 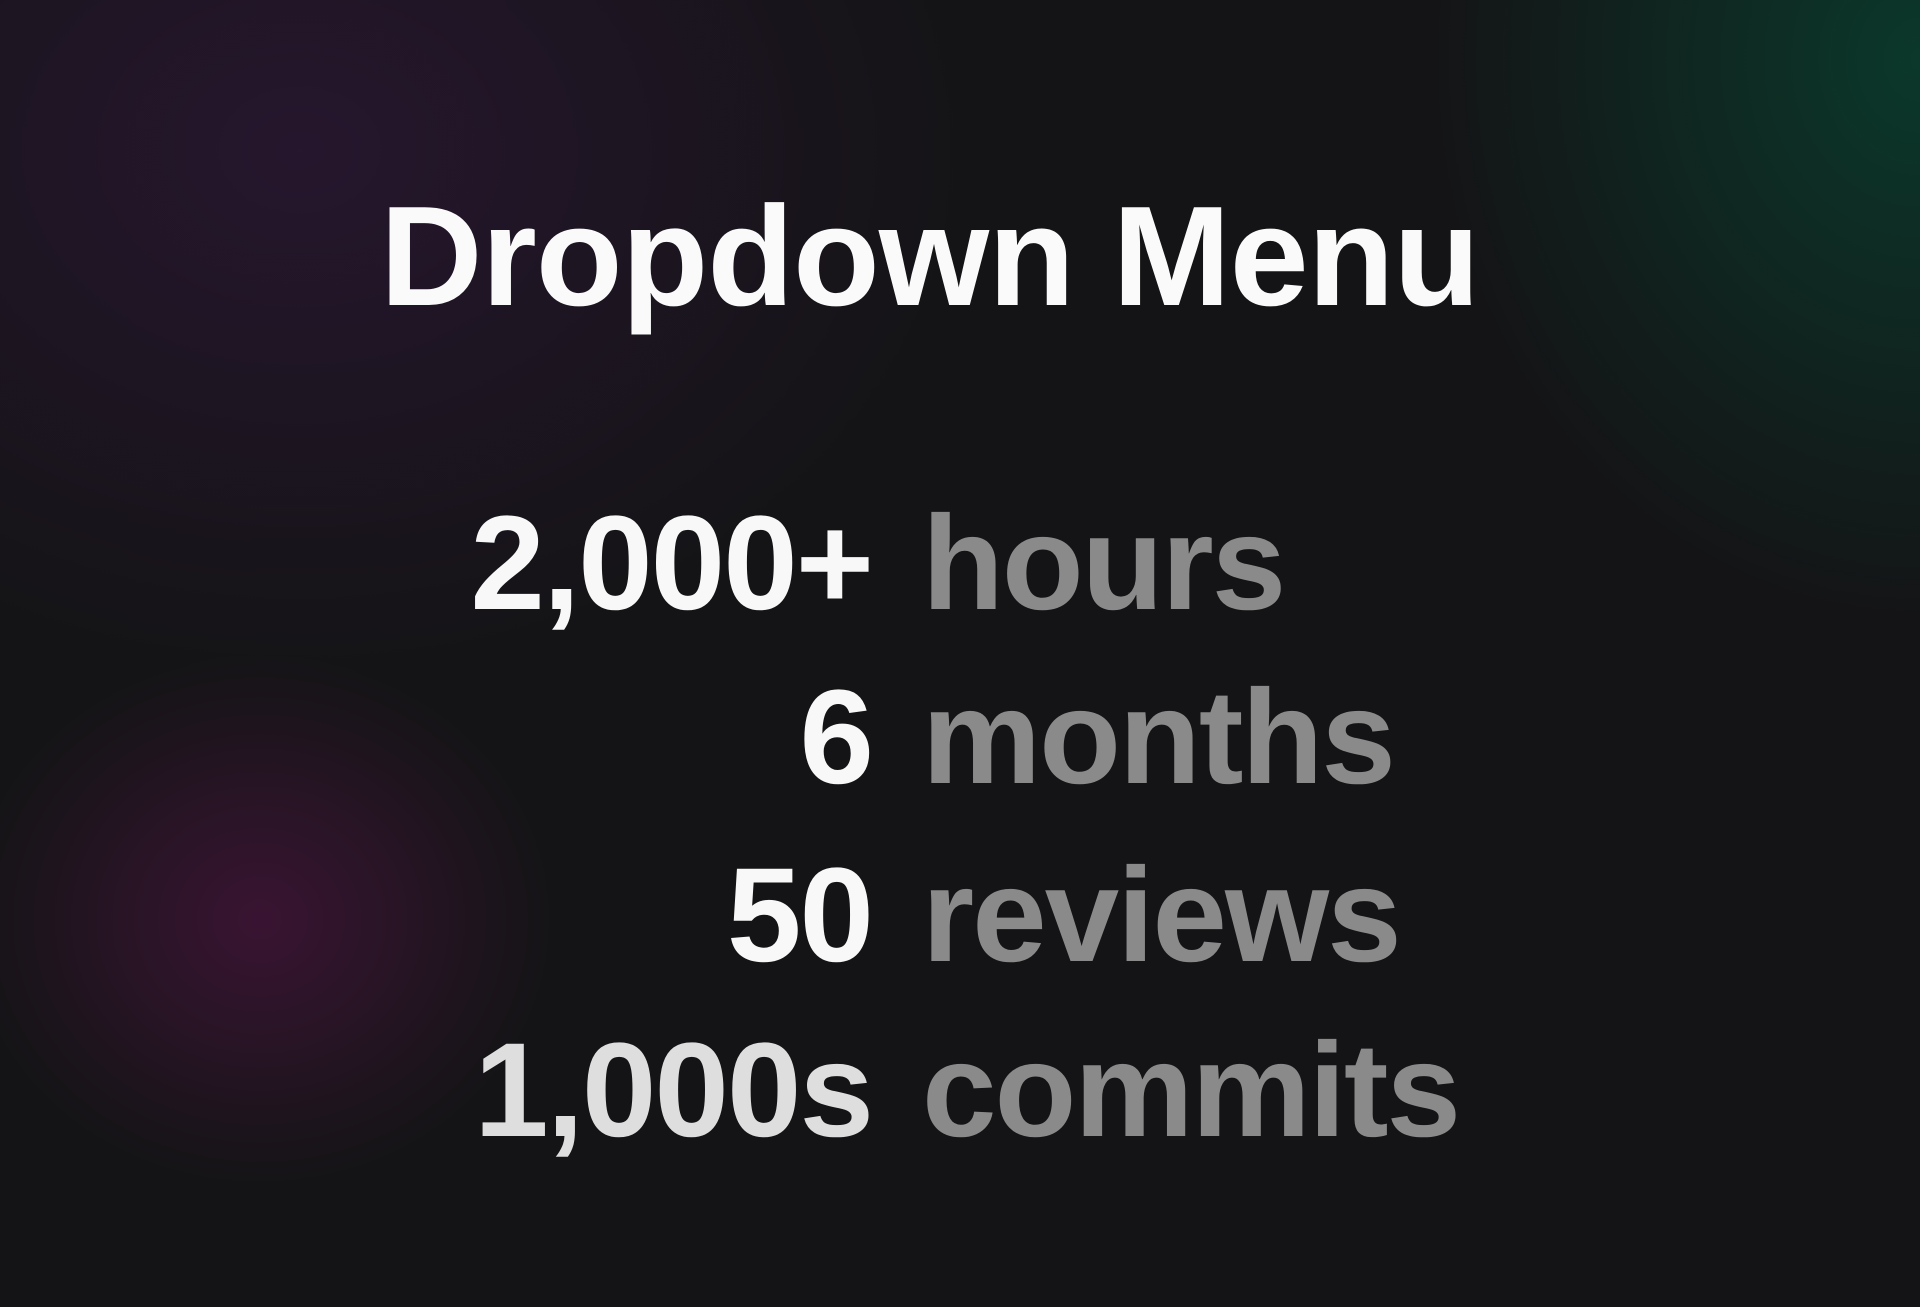 What do you see at coordinates (836, 737) in the screenshot?
I see `stat-value: 6` at bounding box center [836, 737].